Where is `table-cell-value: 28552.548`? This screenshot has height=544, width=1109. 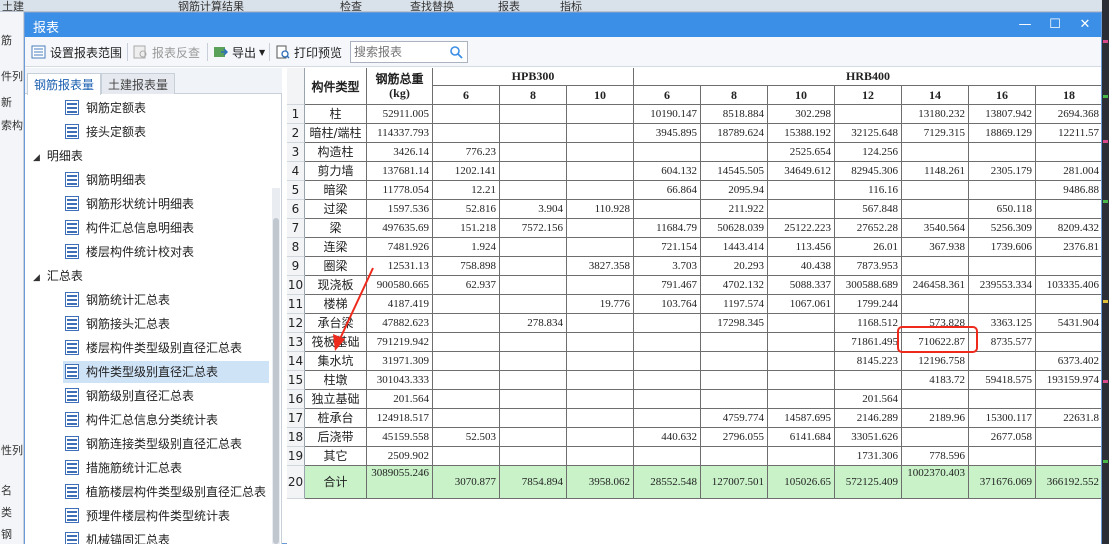 table-cell-value: 28552.548 is located at coordinates (667, 482).